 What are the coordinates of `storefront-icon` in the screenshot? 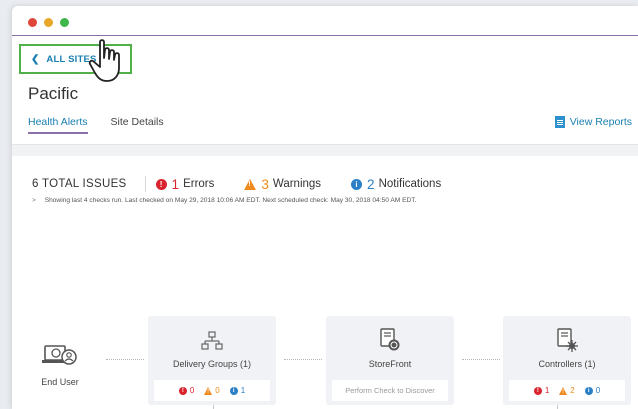 It's located at (390, 339).